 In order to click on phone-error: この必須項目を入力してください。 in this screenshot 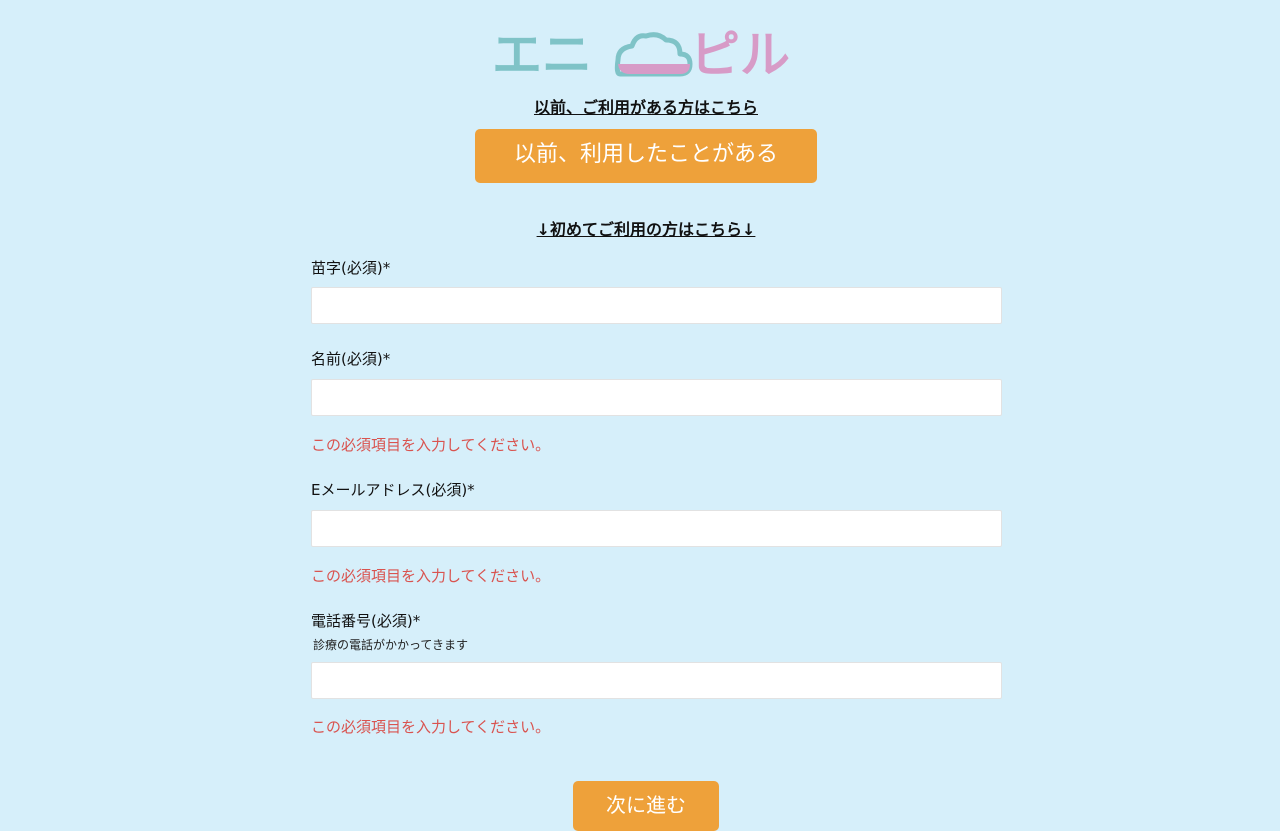, I will do `click(431, 727)`.